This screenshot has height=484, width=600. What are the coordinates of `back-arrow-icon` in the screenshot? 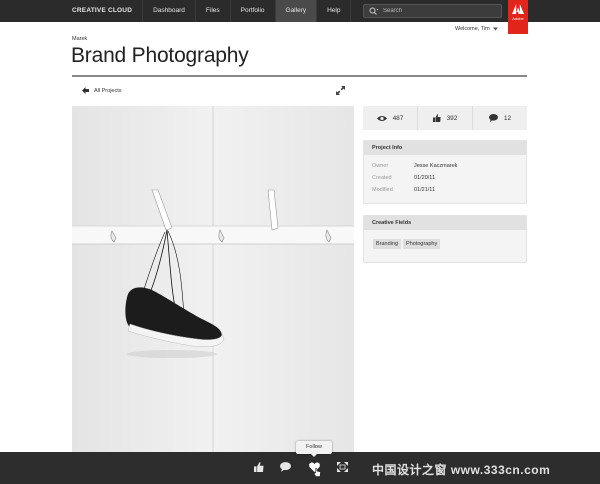 It's located at (85, 90).